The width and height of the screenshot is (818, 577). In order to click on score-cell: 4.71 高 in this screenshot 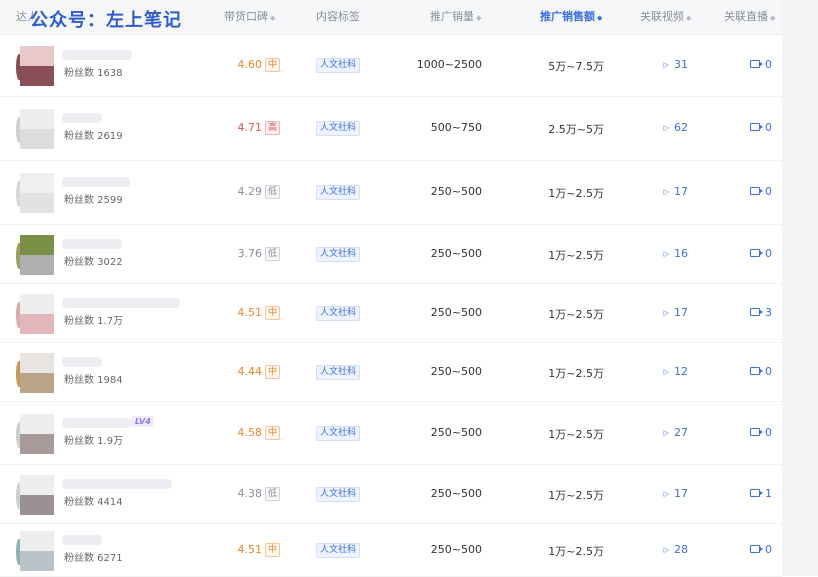, I will do `click(252, 128)`.